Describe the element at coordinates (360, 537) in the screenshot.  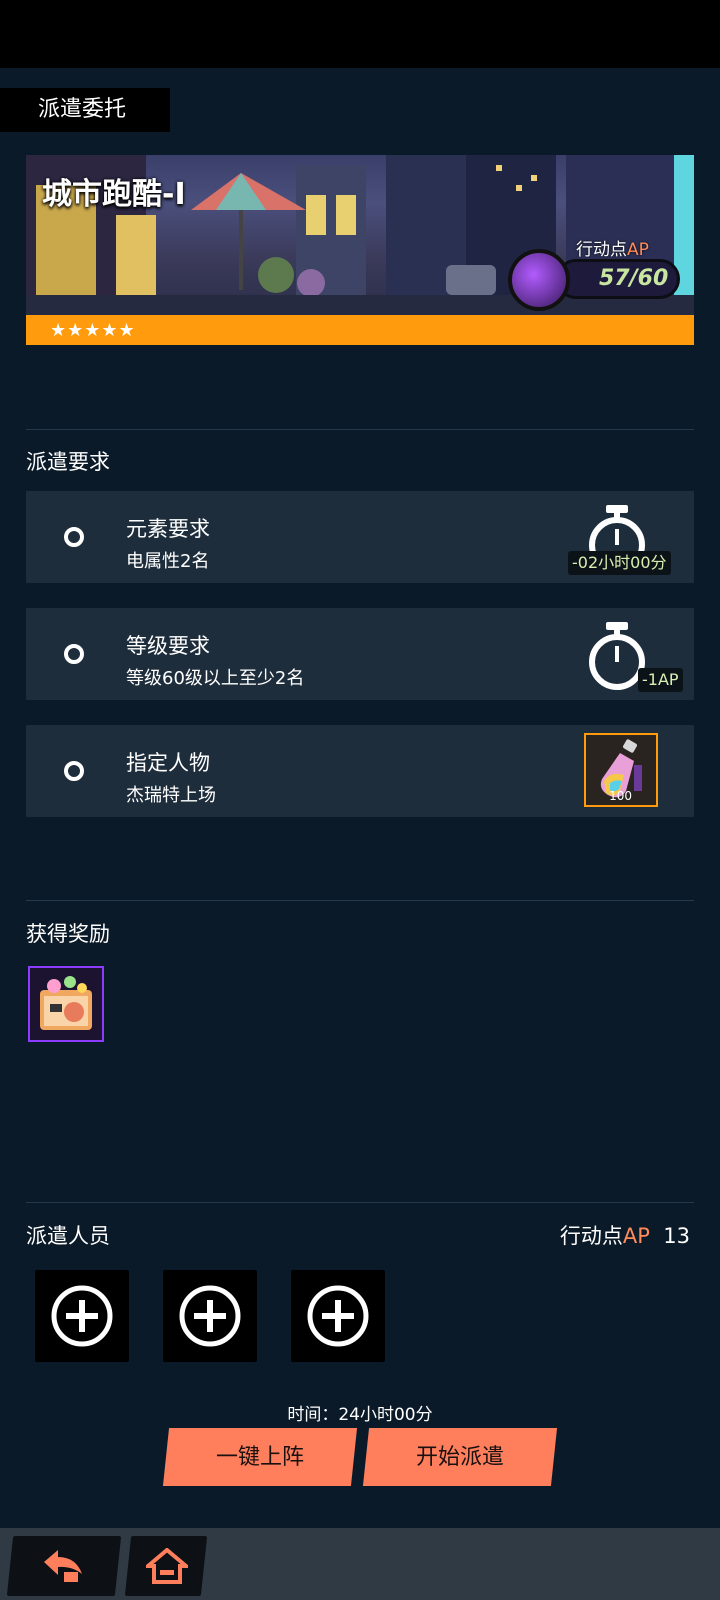
I see `requirement-card-element: 元素要求 电属性2名 -02小时00分` at that location.